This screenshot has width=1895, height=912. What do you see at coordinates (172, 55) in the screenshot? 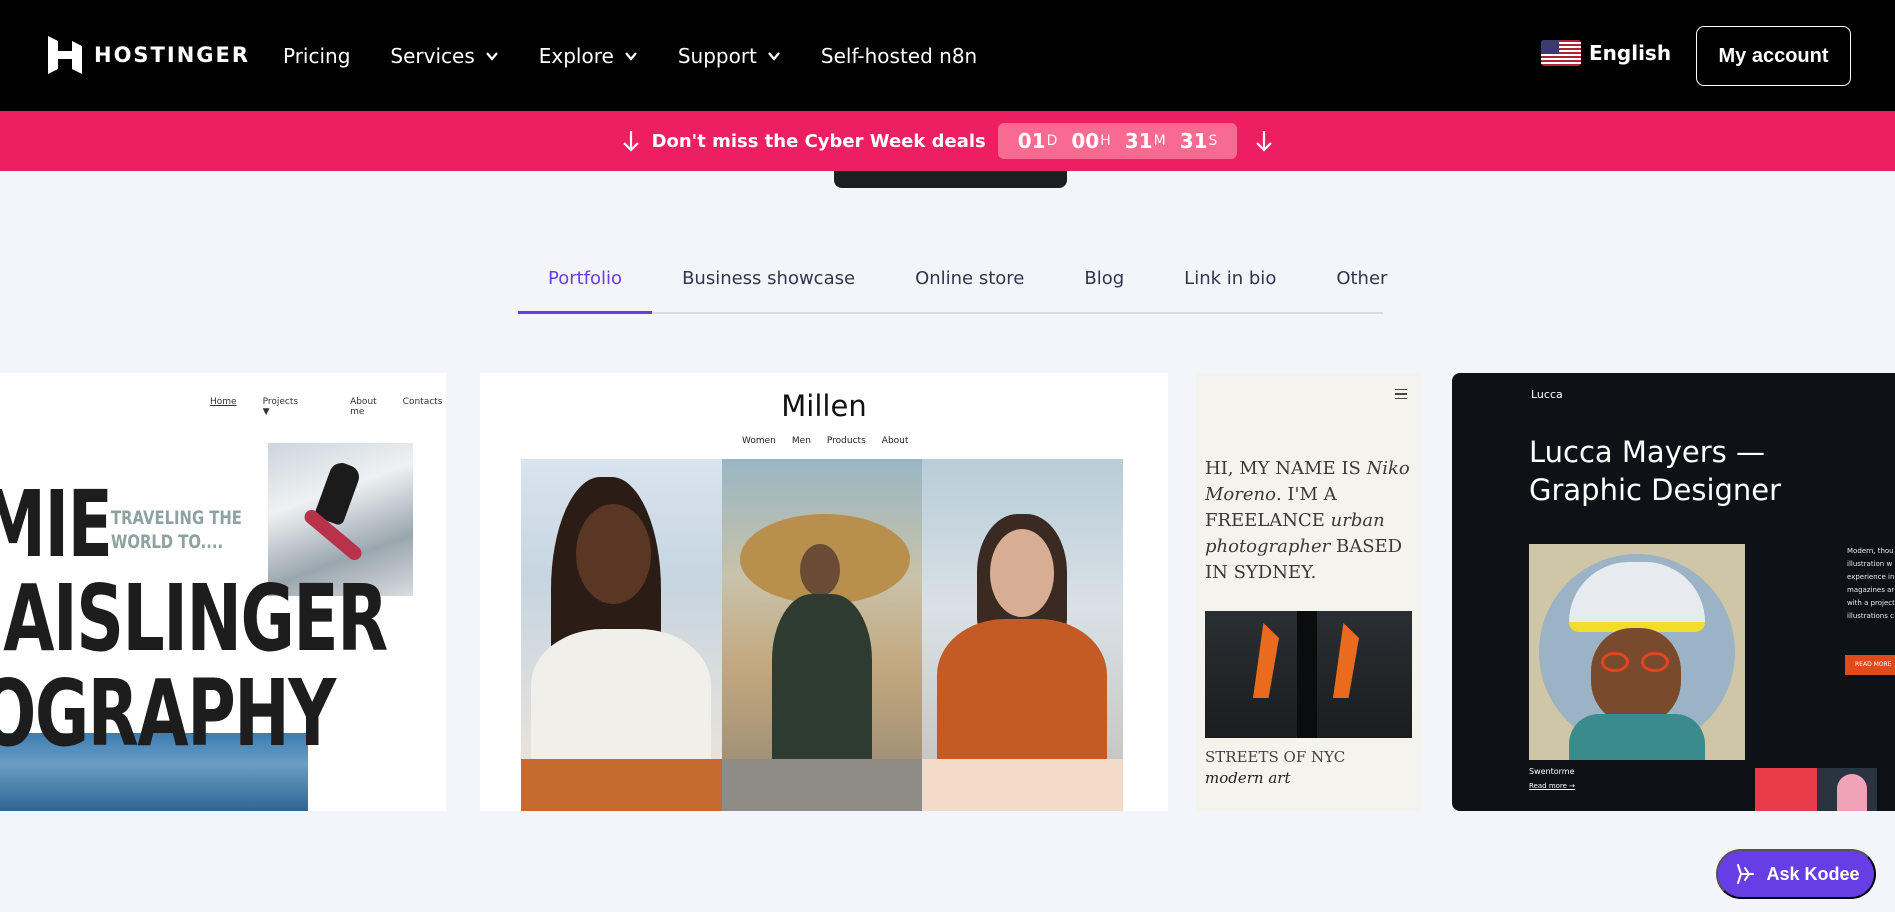
I see `logo-text: HOSTINGER` at bounding box center [172, 55].